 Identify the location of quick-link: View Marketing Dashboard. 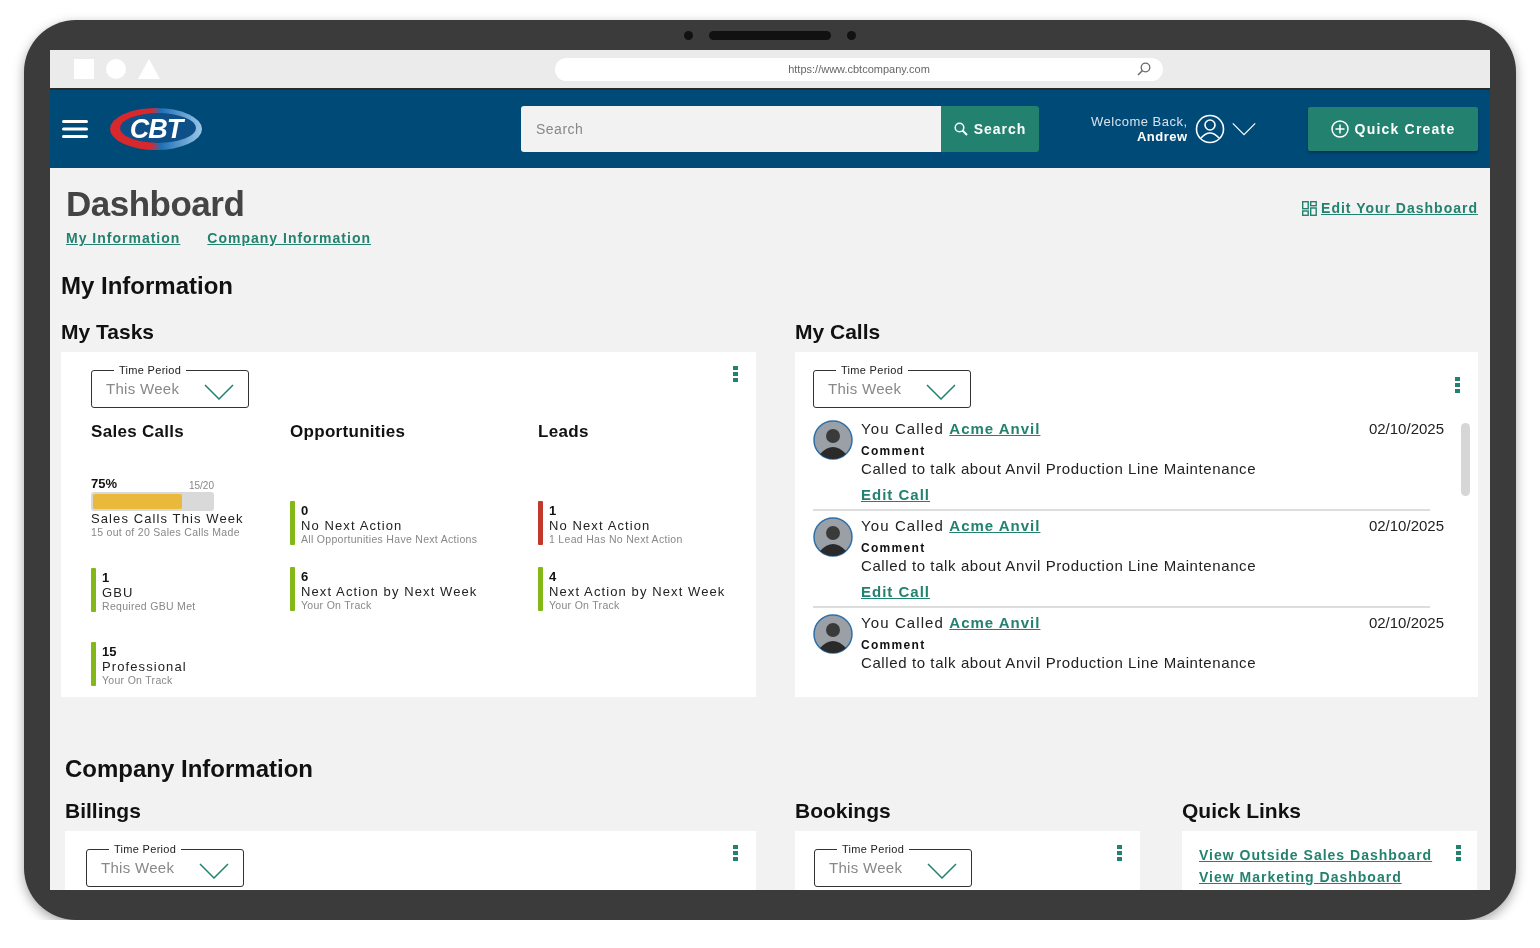
(1329, 877).